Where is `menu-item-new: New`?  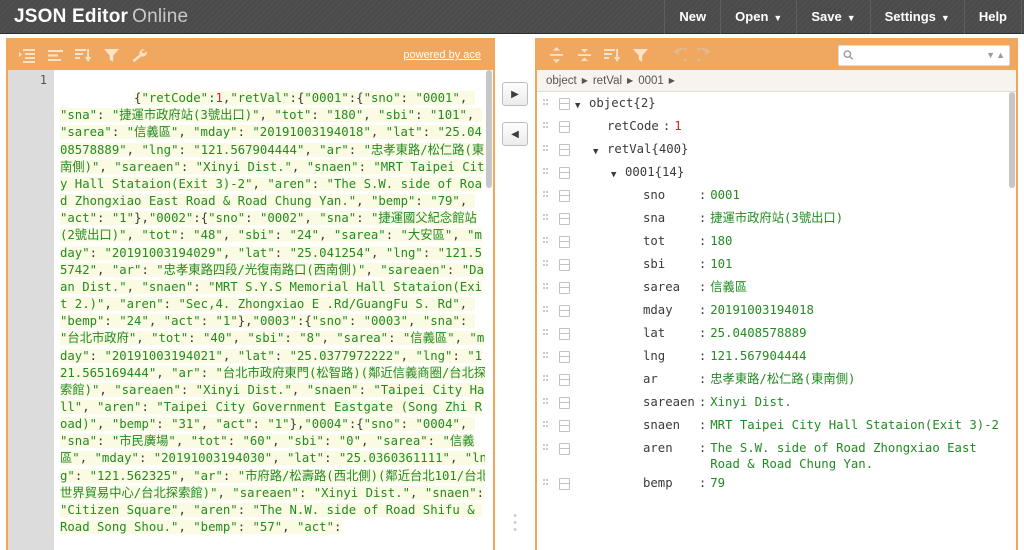
menu-item-new: New is located at coordinates (692, 17).